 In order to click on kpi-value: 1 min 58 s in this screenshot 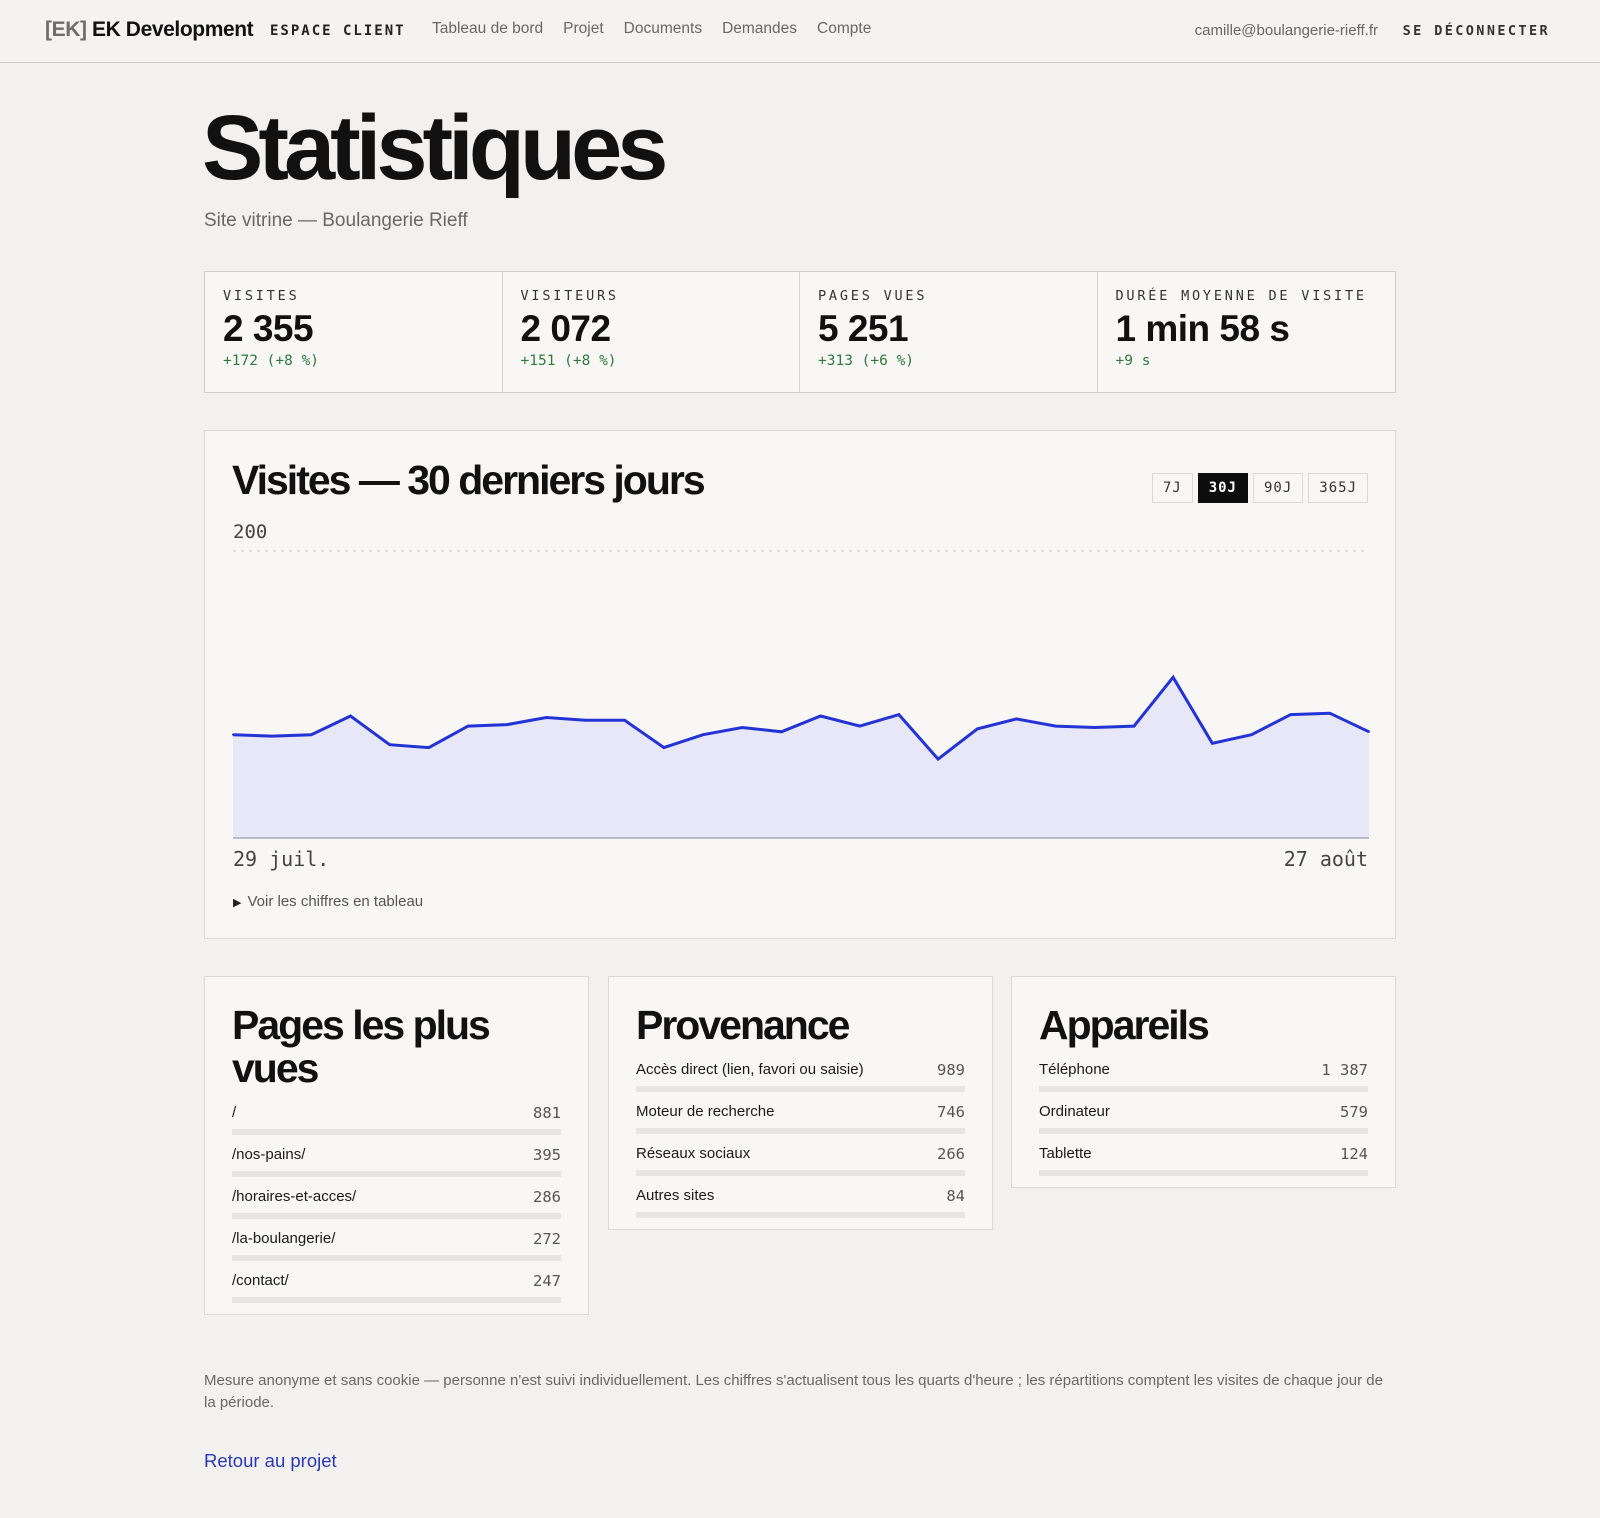, I will do `click(1202, 328)`.